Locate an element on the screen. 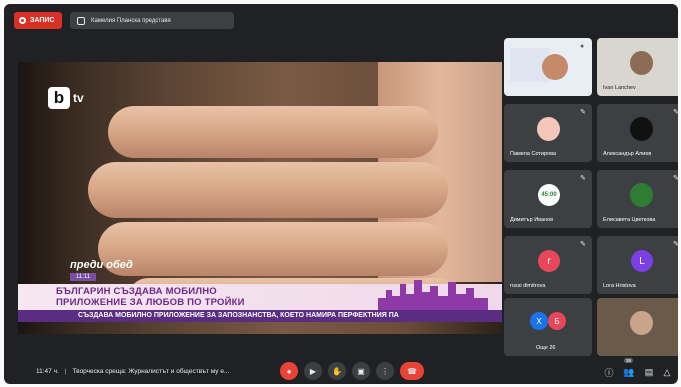 Image resolution: width=681 pixels, height=387 pixels. info-icon: ⓘ is located at coordinates (609, 372).